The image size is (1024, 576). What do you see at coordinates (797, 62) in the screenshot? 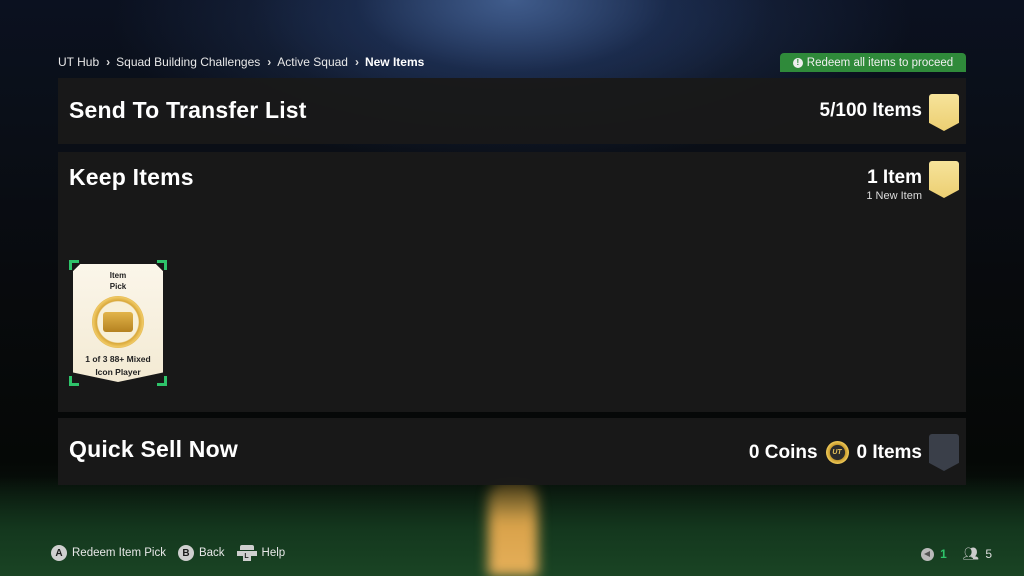
I see `exclamation-circle-icon: !` at bounding box center [797, 62].